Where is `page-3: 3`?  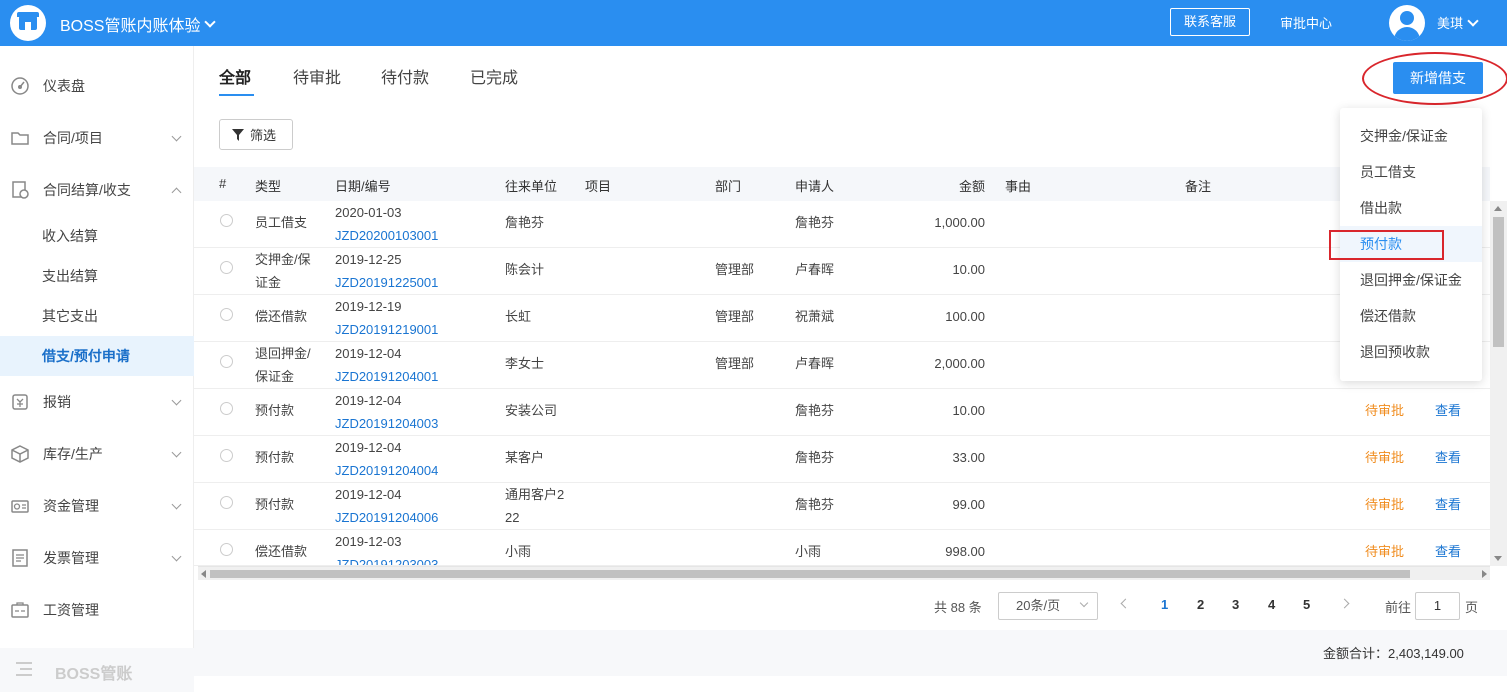
page-3: 3 is located at coordinates (1235, 604).